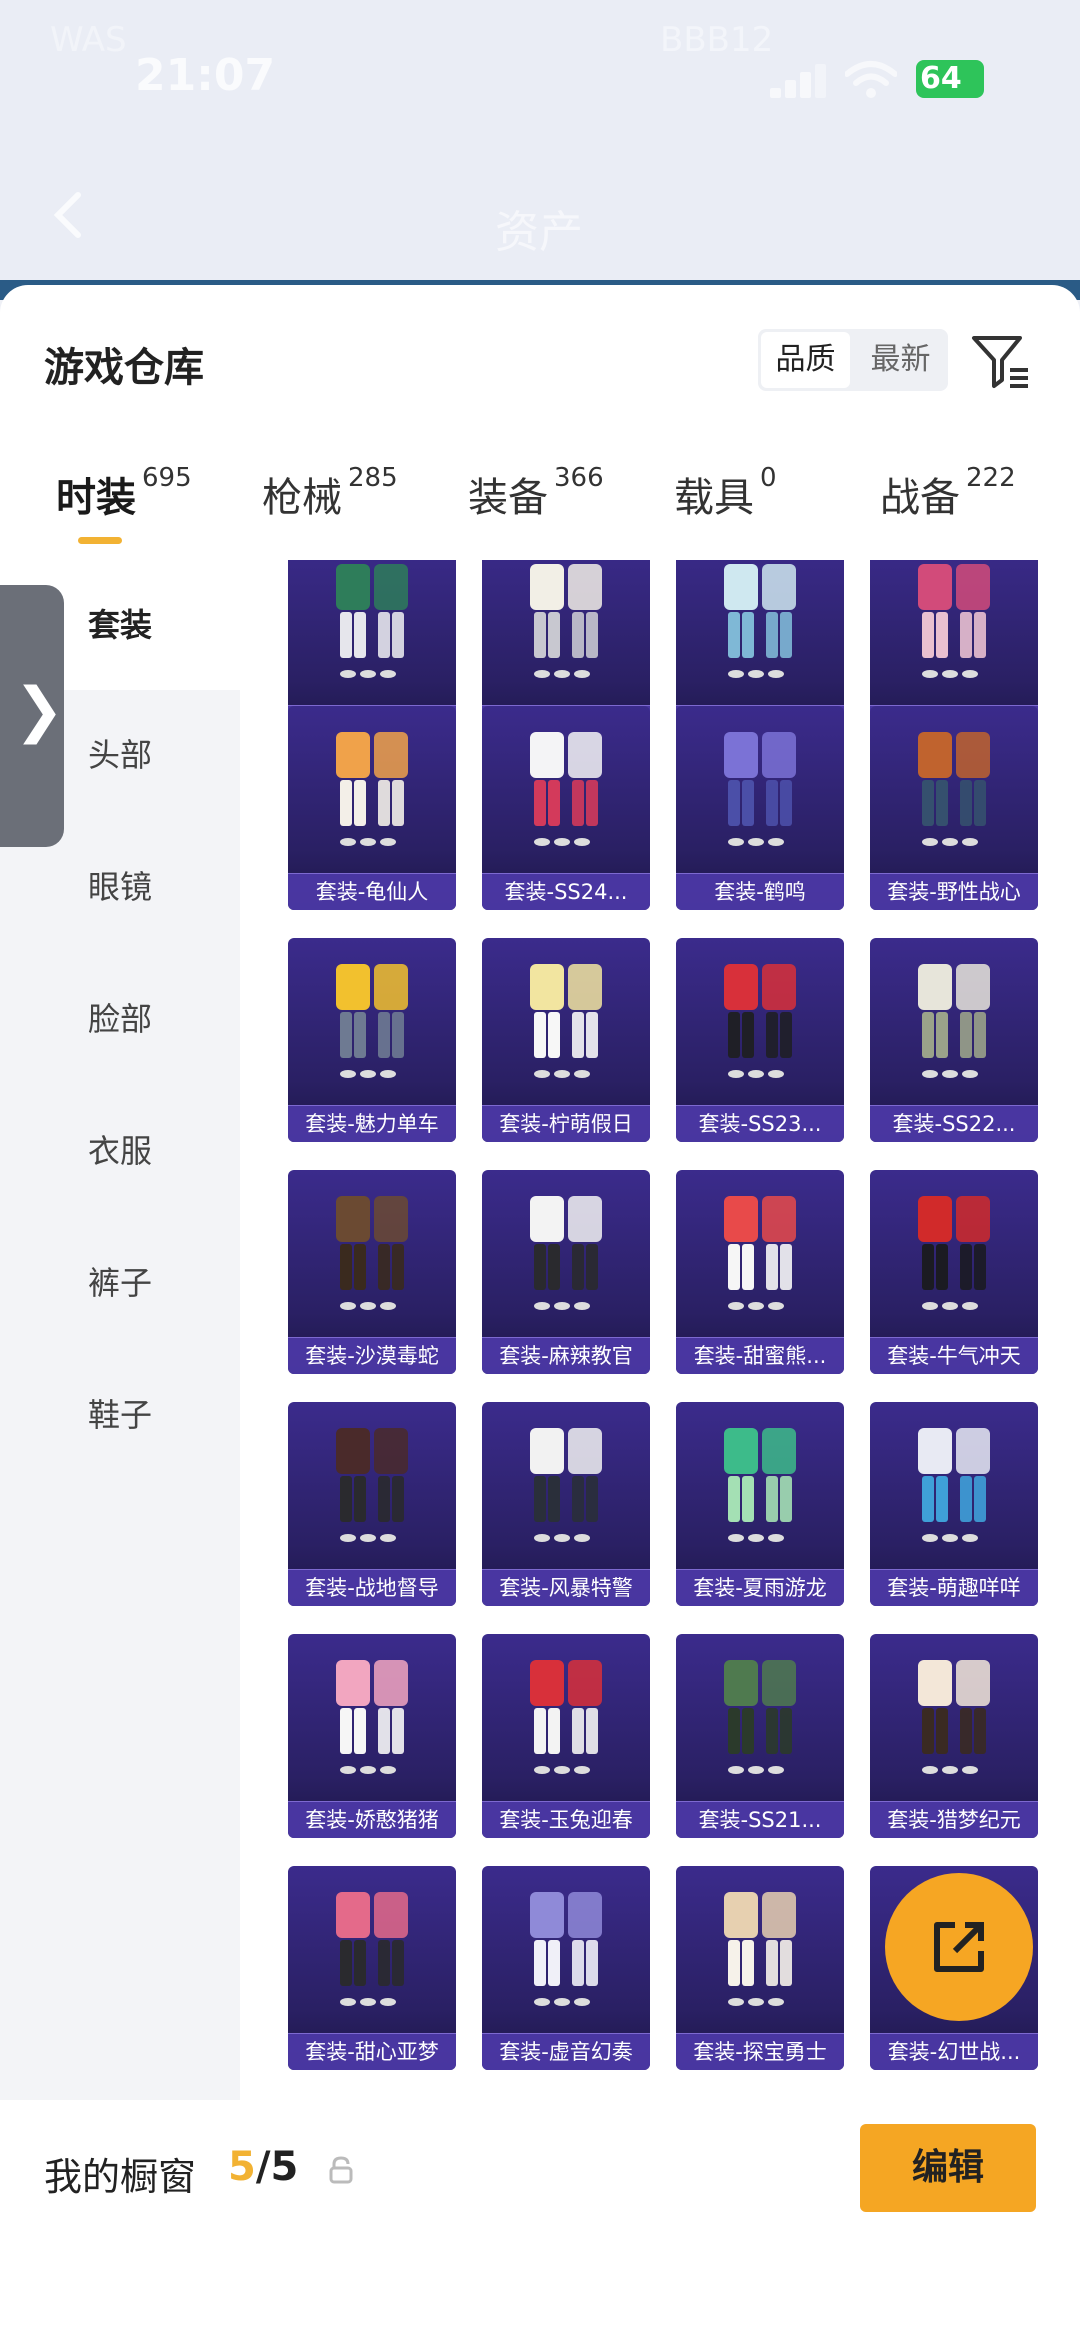 This screenshot has width=1080, height=2341. What do you see at coordinates (566, 1587) in the screenshot?
I see `item-card-label: 套装-风暴特警` at bounding box center [566, 1587].